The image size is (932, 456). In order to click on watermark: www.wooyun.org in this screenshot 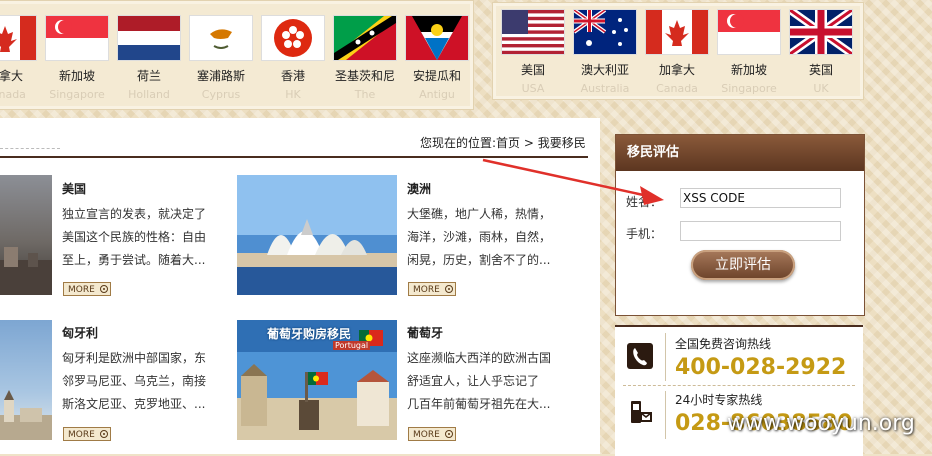, I will do `click(821, 423)`.